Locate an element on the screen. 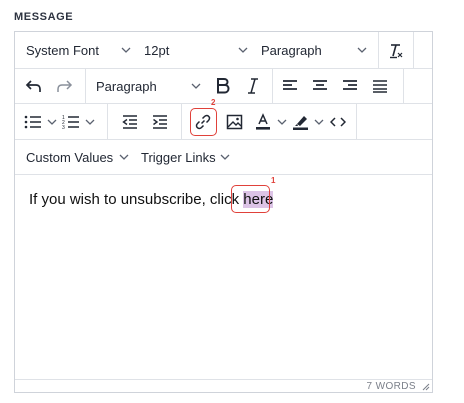 This screenshot has width=464, height=403. custom-values-label: Custom Values is located at coordinates (70, 157).